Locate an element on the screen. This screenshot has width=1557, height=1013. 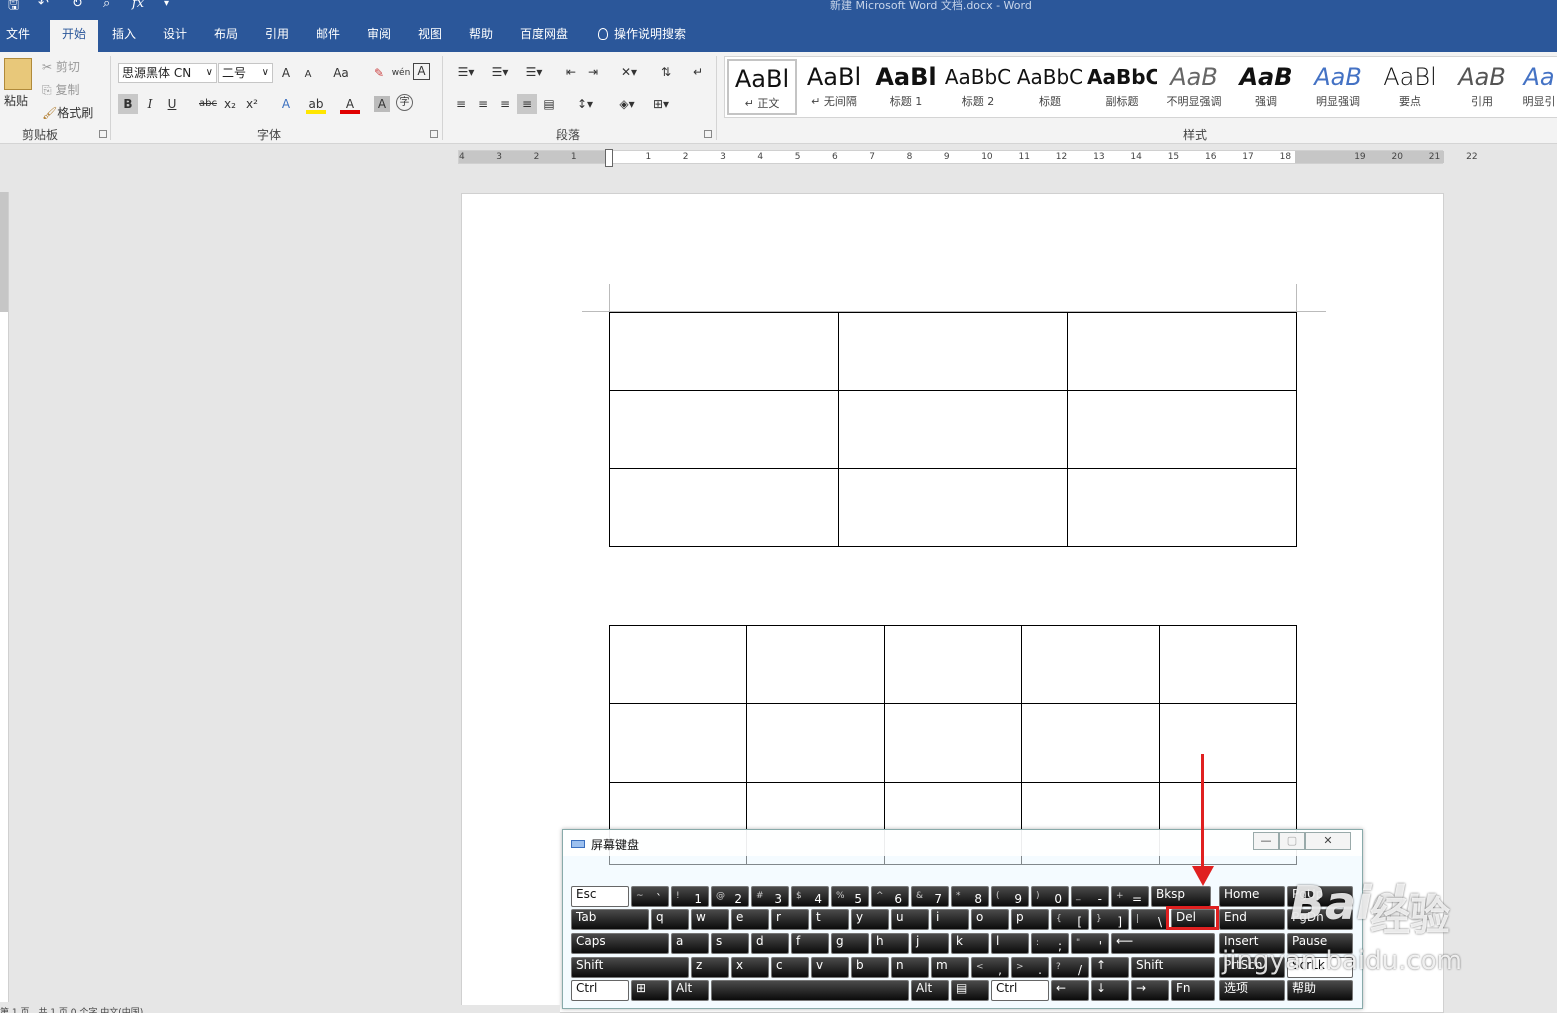
key-home: Home is located at coordinates (1252, 896).